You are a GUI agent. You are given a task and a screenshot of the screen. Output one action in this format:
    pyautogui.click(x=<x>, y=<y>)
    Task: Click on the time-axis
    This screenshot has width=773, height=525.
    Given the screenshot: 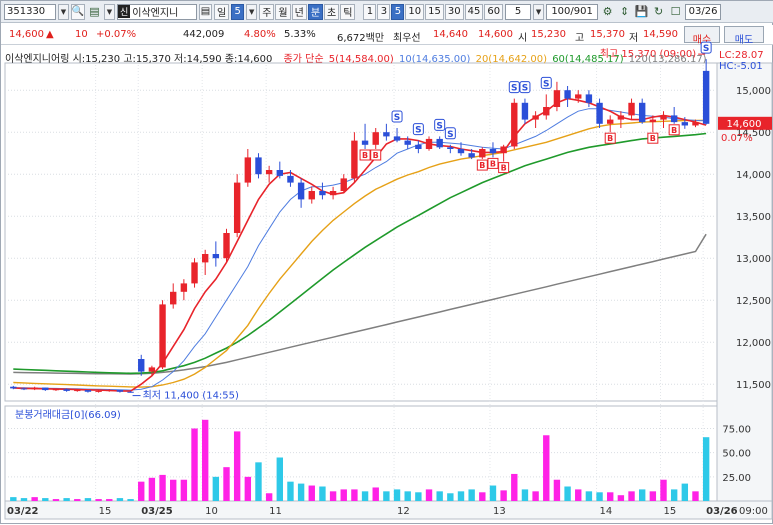 What is the action you would take?
    pyautogui.click(x=388, y=510)
    